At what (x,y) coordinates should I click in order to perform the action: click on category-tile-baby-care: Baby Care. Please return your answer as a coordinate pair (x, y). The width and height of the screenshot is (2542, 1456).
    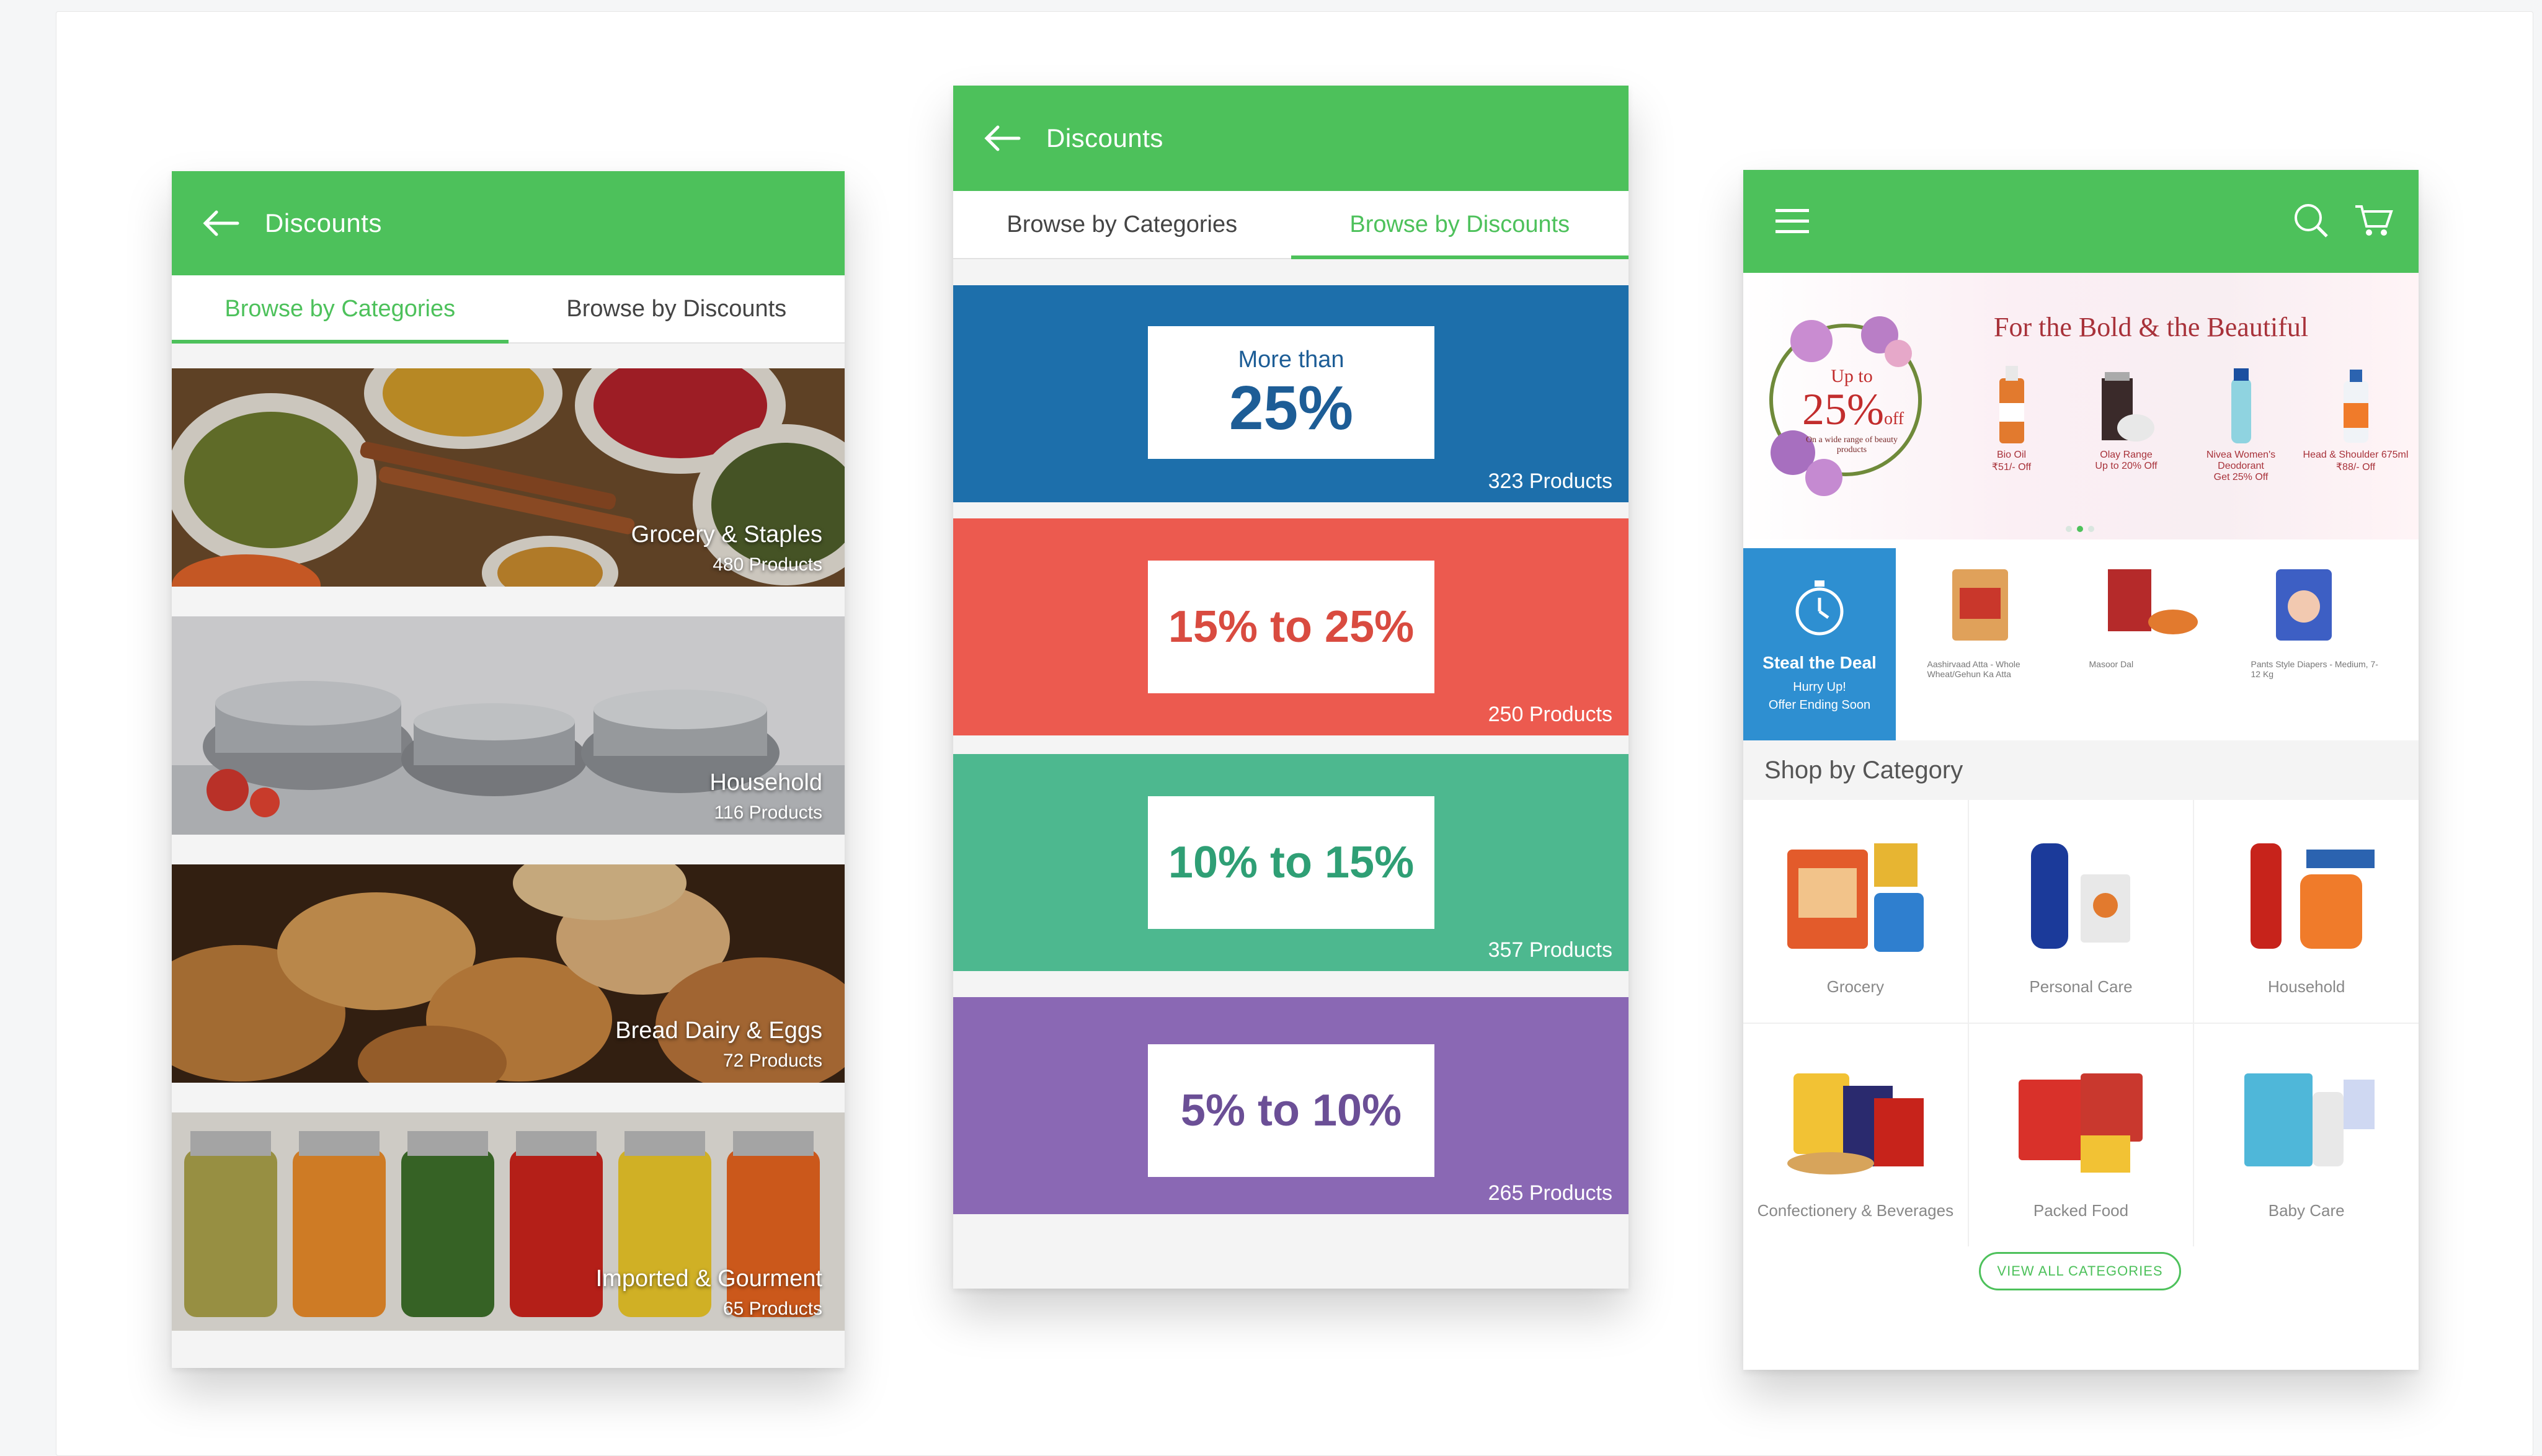
    Looking at the image, I should click on (2306, 1135).